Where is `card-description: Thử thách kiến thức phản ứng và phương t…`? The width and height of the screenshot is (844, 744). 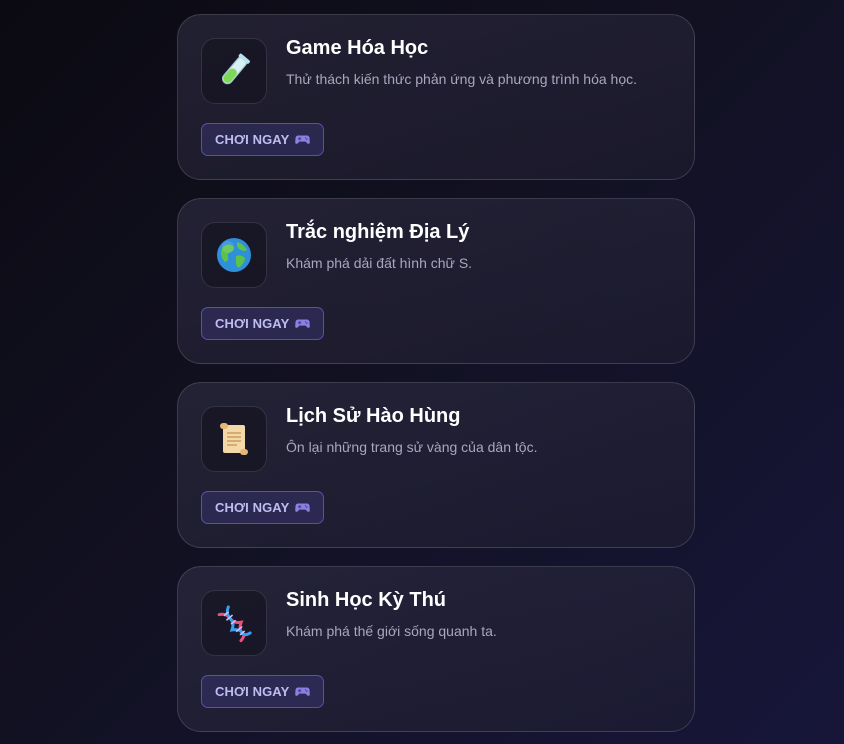
card-description: Thử thách kiến thức phản ứng và phương t… is located at coordinates (461, 79).